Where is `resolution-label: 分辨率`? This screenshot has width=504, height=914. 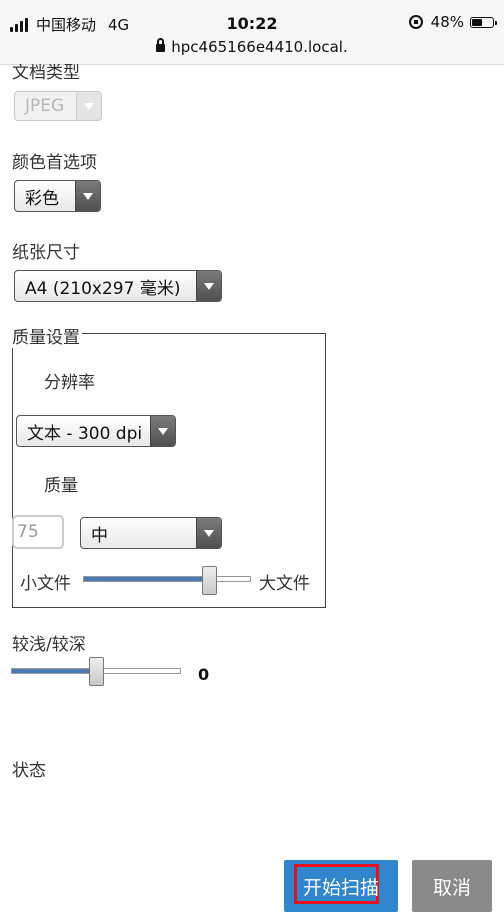 resolution-label: 分辨率 is located at coordinates (69, 383).